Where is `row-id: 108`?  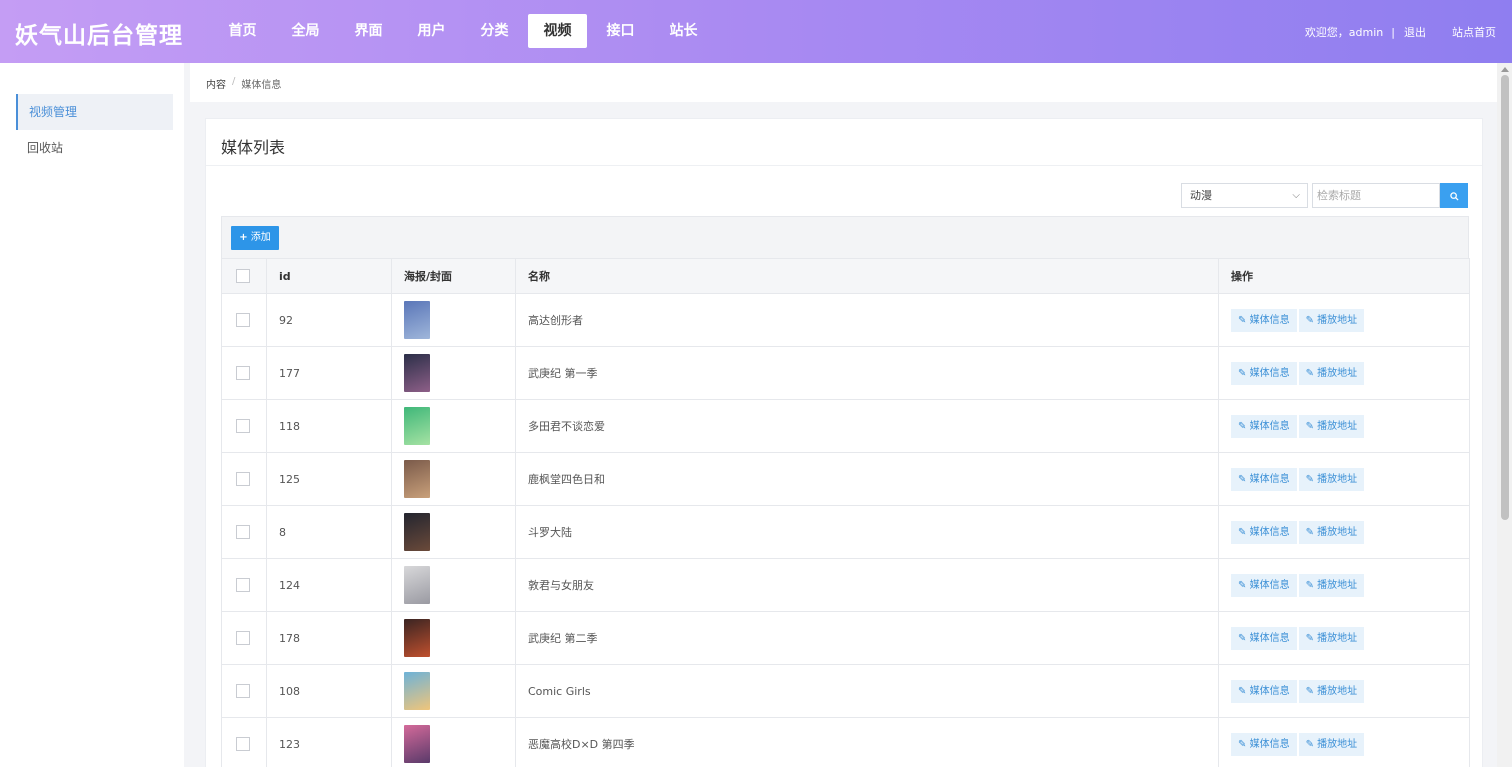 row-id: 108 is located at coordinates (329, 691).